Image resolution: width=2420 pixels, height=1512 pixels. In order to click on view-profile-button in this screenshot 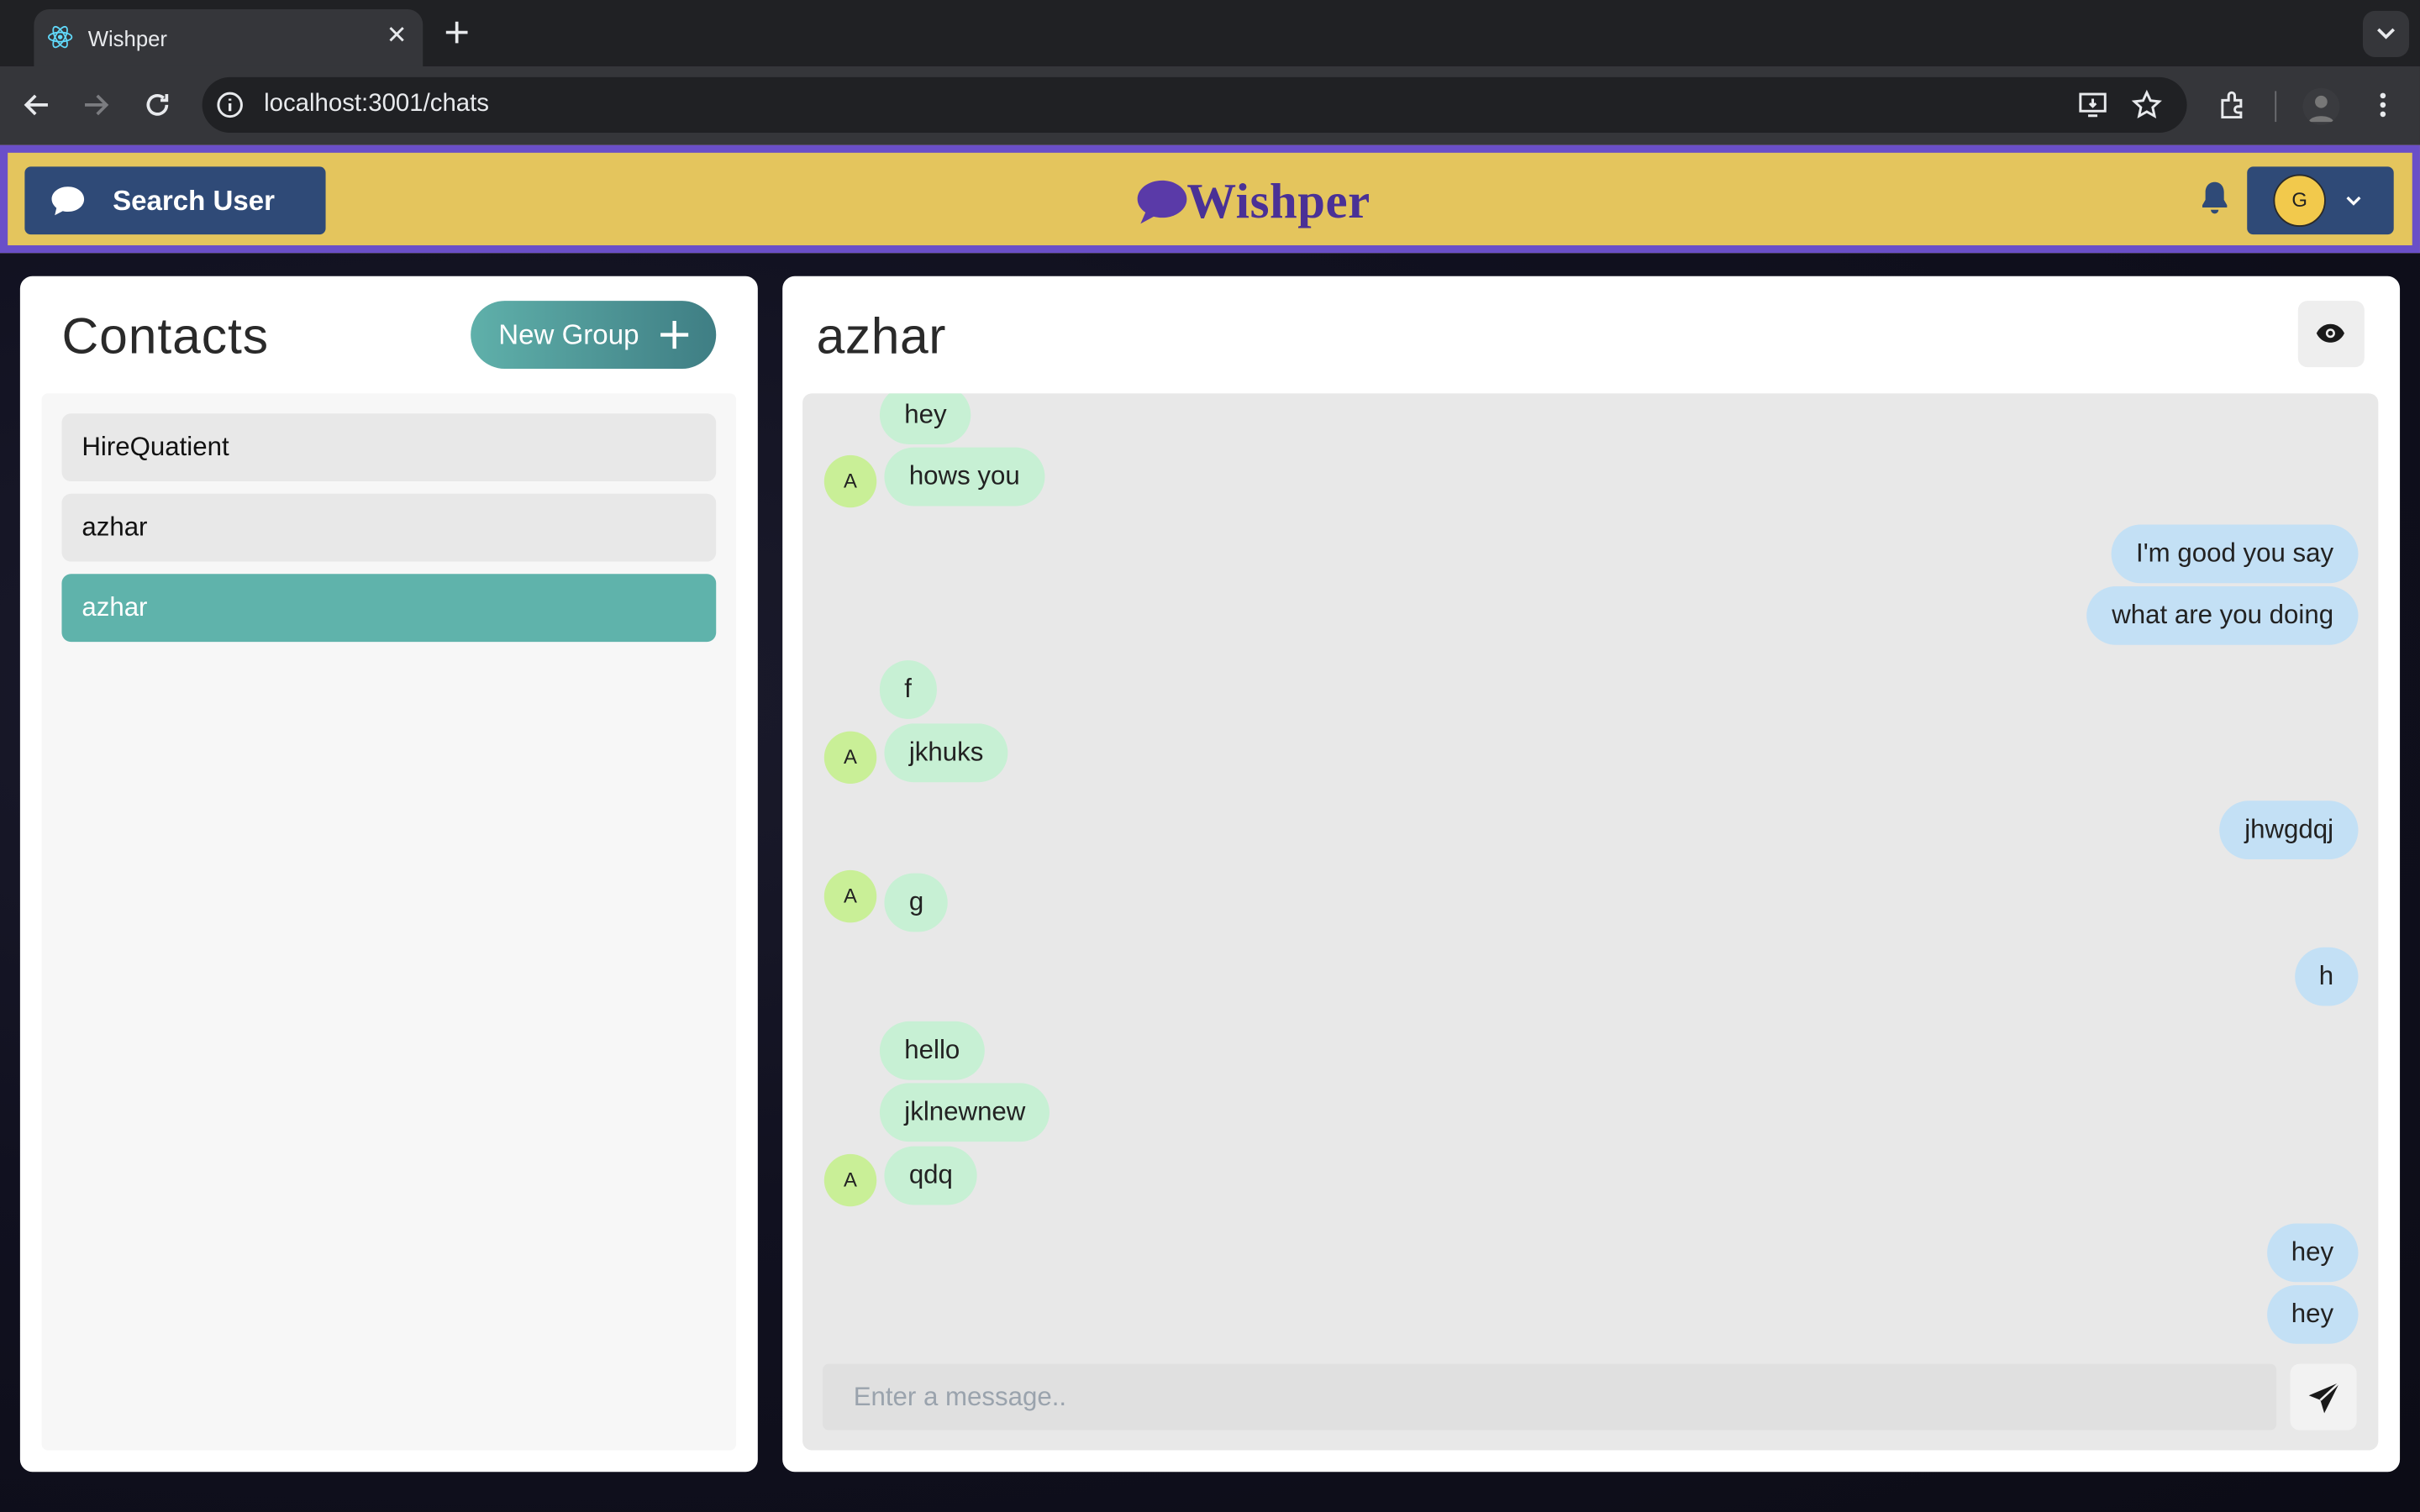, I will do `click(2331, 334)`.